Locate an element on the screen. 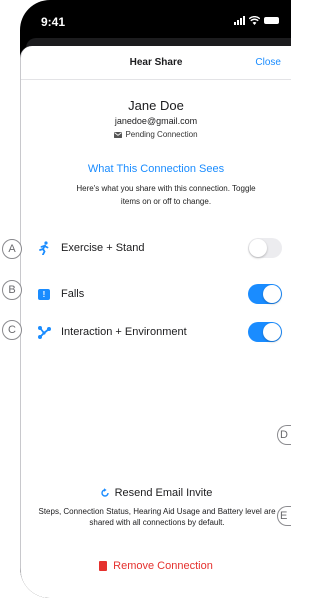 The width and height of the screenshot is (320, 598). share-item-label: Exercise + Stand is located at coordinates (103, 248).